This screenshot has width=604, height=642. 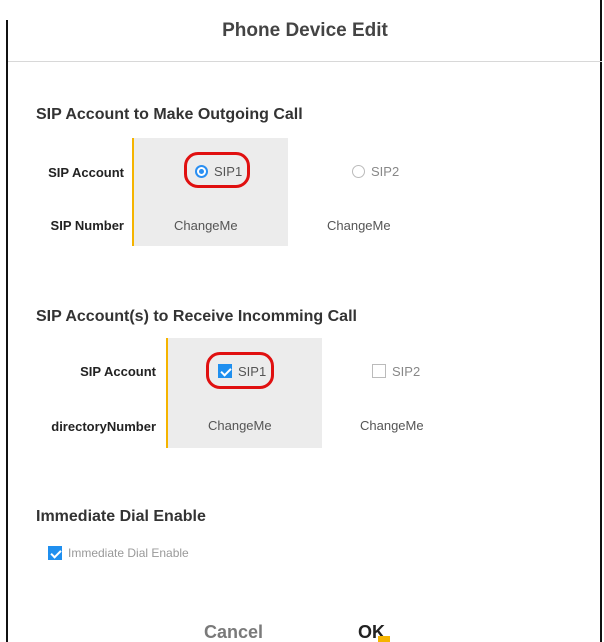 I want to click on outgoing-sip-number-label: SIP Number, so click(x=87, y=225).